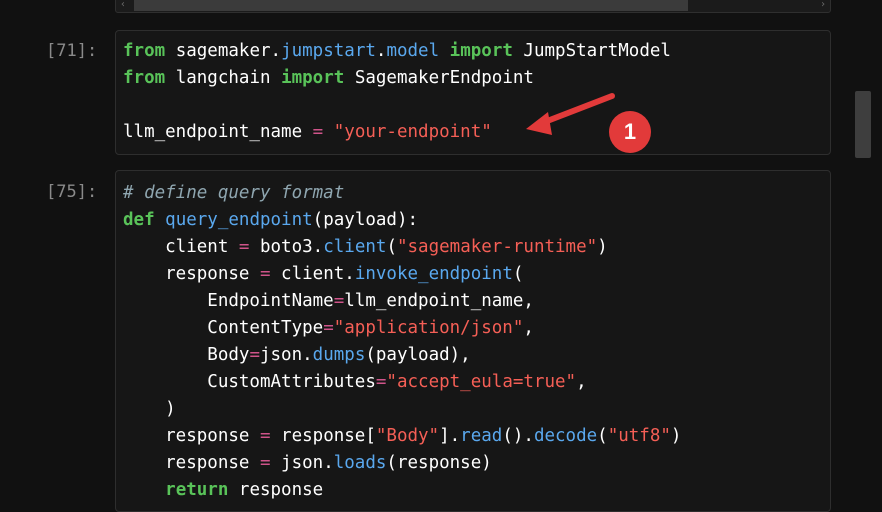 The image size is (882, 512). Describe the element at coordinates (339, 355) in the screenshot. I see `code-token: dumps` at that location.